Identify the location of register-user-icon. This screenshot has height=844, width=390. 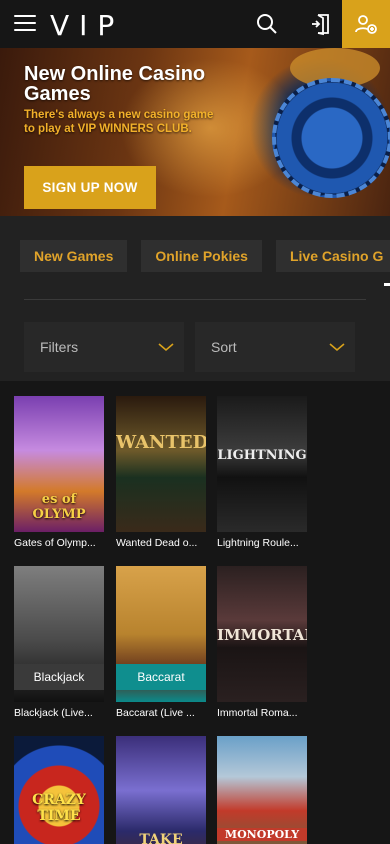
(366, 24).